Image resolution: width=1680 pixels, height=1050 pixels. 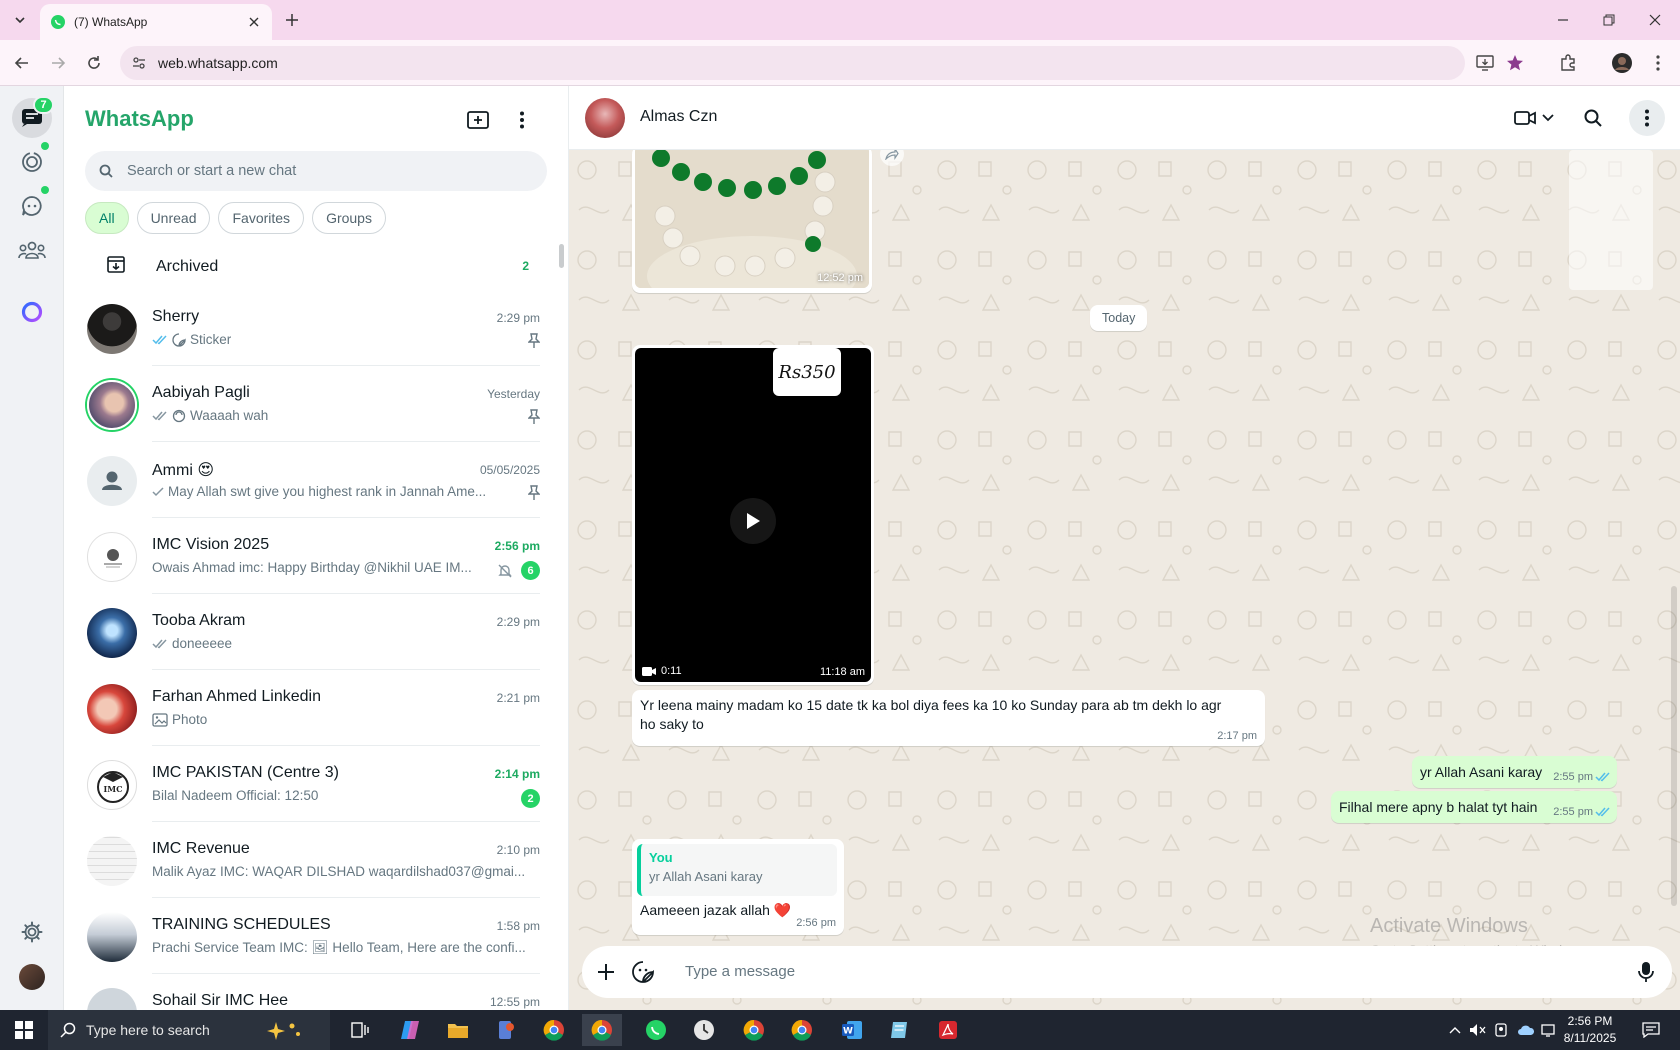 What do you see at coordinates (513, 394) in the screenshot?
I see `chat-time: Yesterday` at bounding box center [513, 394].